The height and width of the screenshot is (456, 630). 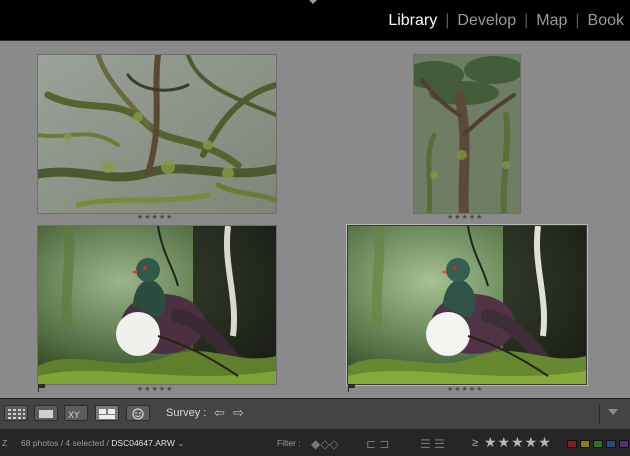 What do you see at coordinates (377, 444) in the screenshot?
I see `virtual-copy-filter-icon: ⊏ ⊐` at bounding box center [377, 444].